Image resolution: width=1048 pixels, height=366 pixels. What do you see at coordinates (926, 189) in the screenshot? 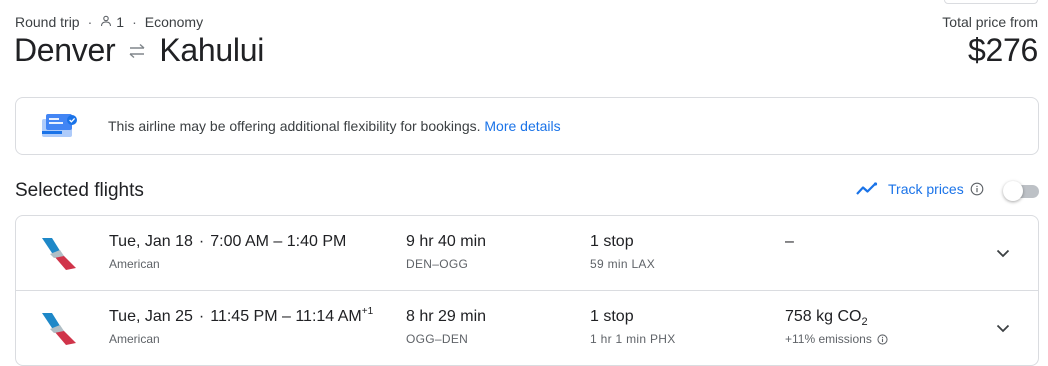
I see `track-prices-label: Track prices` at bounding box center [926, 189].